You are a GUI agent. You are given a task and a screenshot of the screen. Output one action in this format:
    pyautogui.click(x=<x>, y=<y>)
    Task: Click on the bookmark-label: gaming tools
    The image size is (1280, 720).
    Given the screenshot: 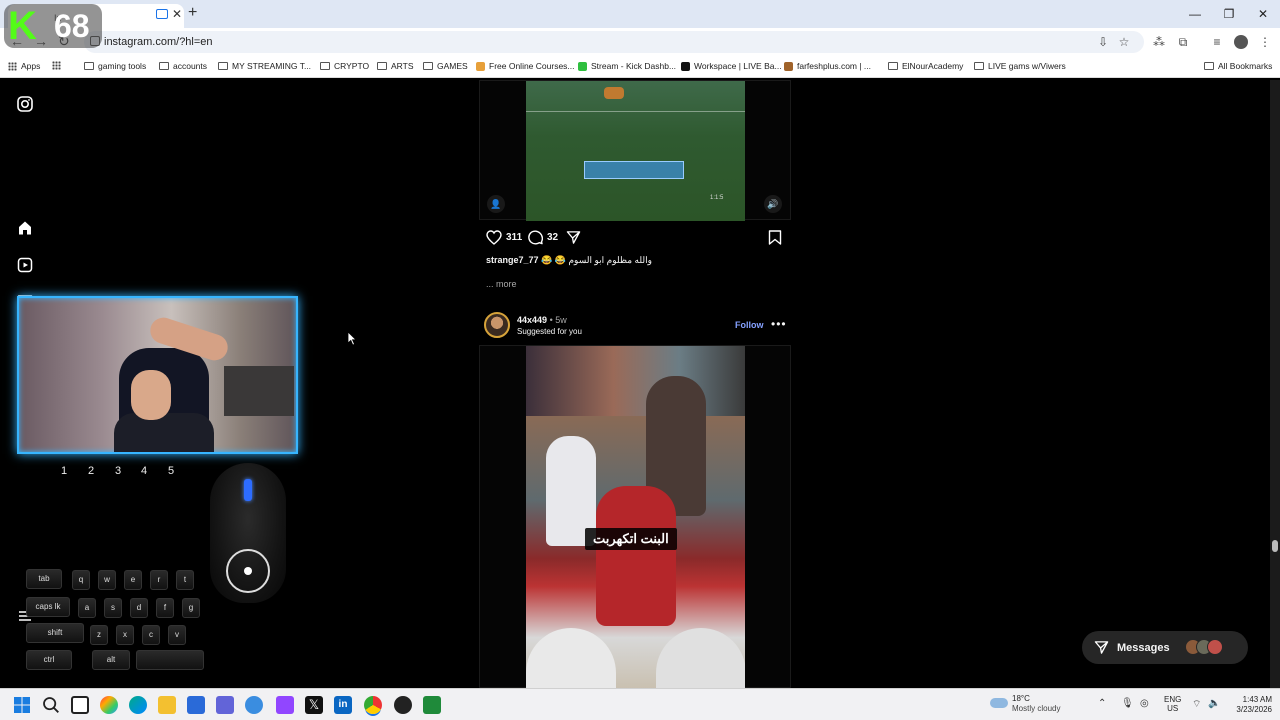 What is the action you would take?
    pyautogui.click(x=122, y=66)
    